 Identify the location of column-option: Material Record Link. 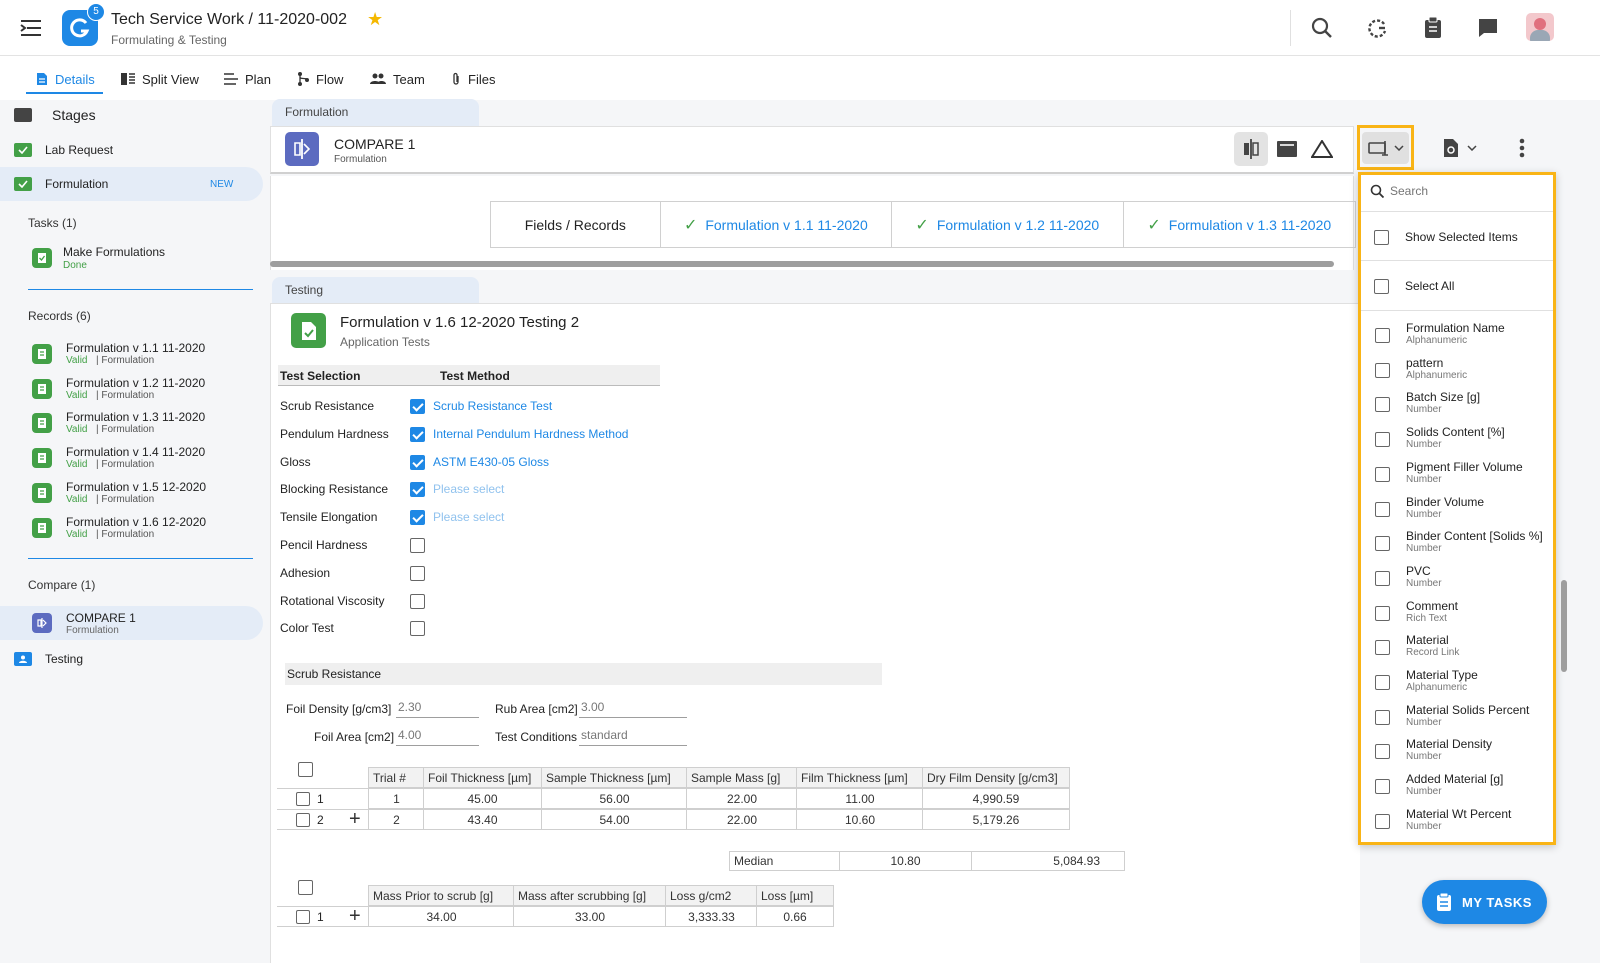
(1457, 650).